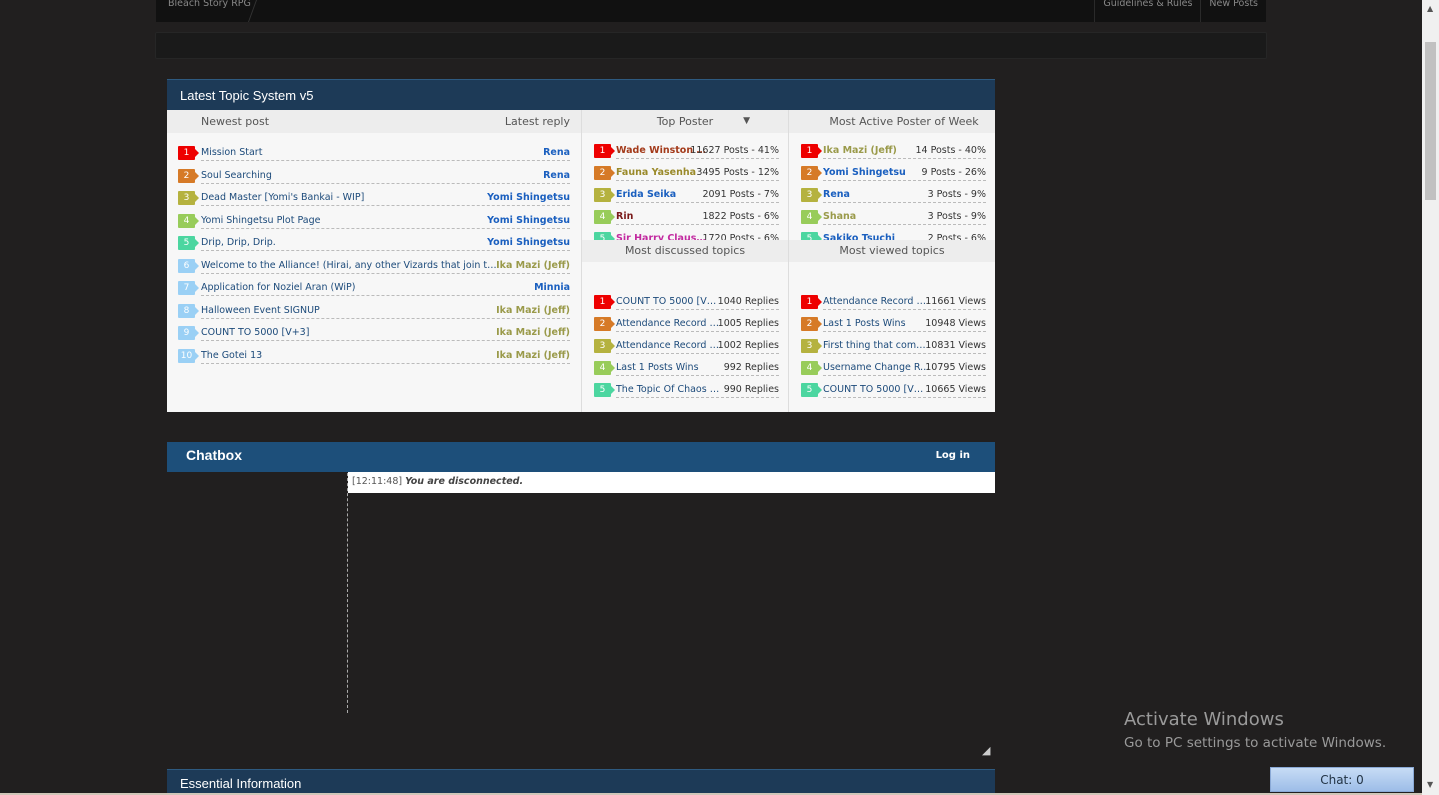 Image resolution: width=1439 pixels, height=795 pixels. I want to click on list-item: 5The Topic Of Chaos And...990 Replies, so click(685, 390).